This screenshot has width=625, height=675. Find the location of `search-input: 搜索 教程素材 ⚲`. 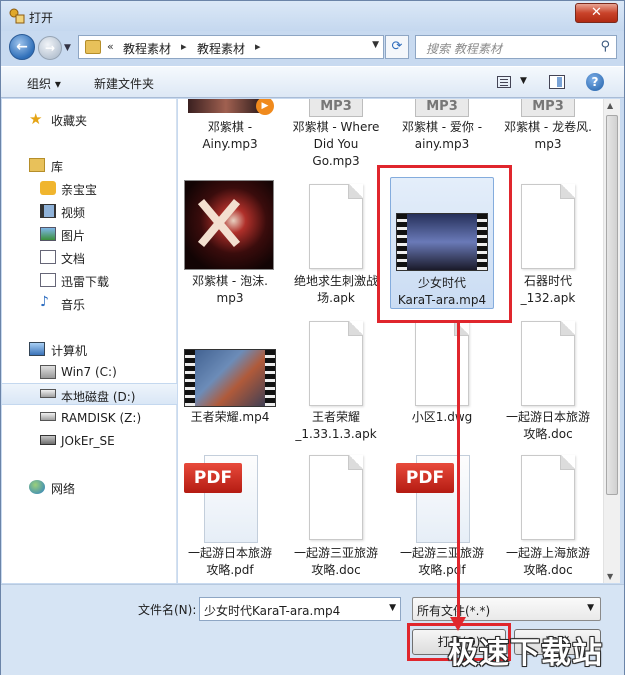

search-input: 搜索 教程素材 ⚲ is located at coordinates (516, 47).